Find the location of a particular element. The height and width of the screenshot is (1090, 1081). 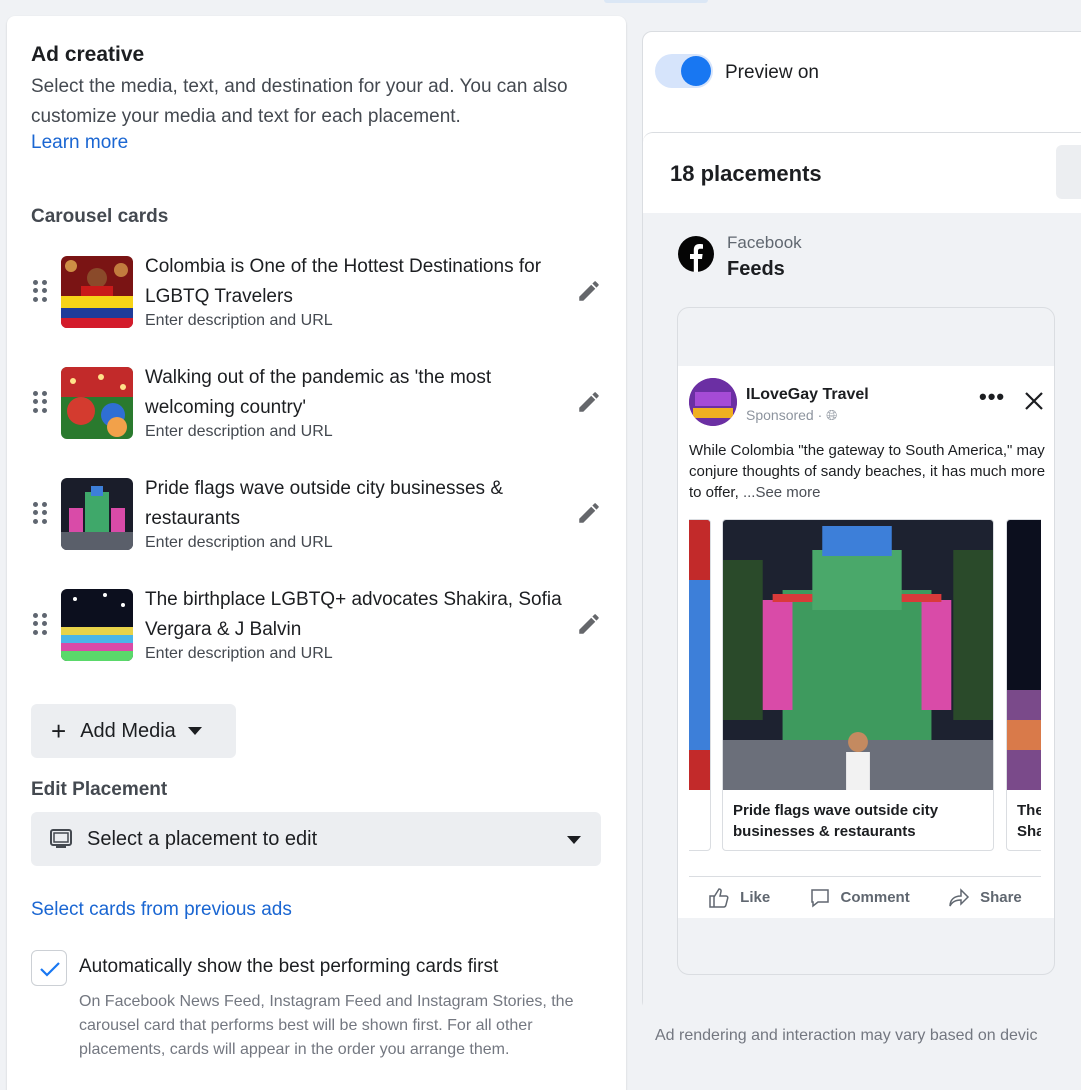

placement-select-value: Select a placement to edit is located at coordinates (202, 838).